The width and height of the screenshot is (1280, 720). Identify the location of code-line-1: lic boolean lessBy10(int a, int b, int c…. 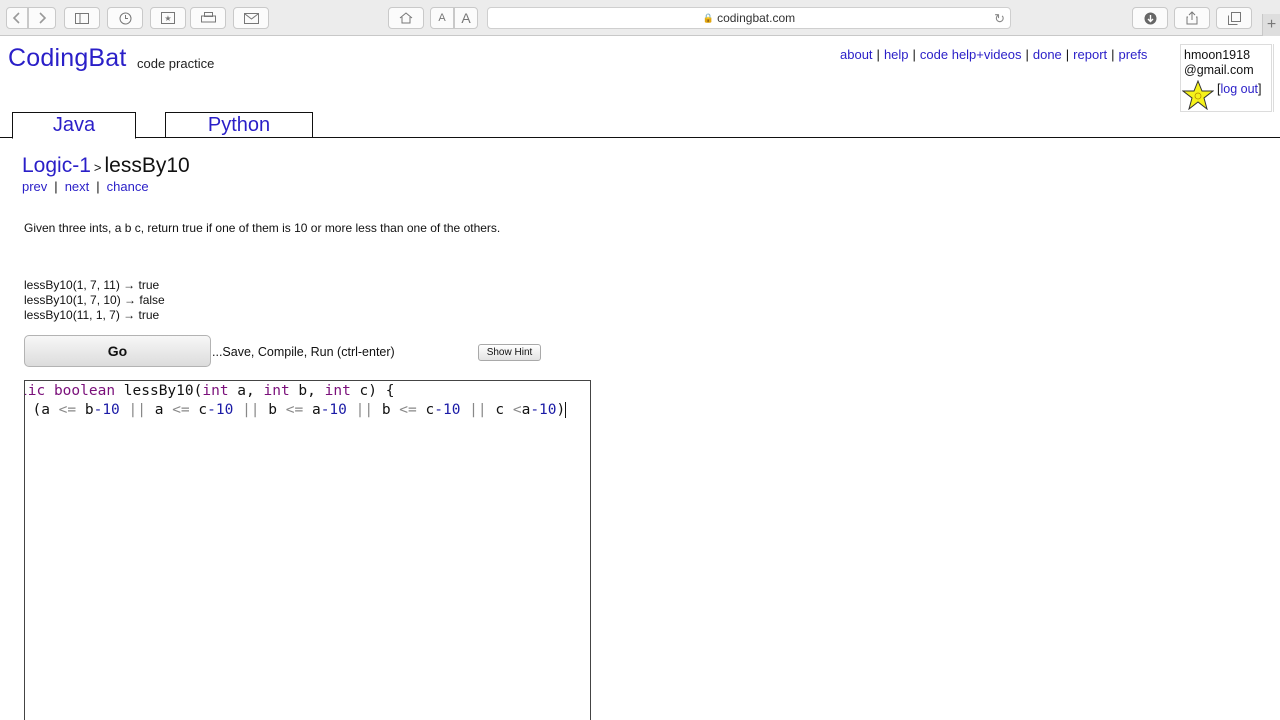
(210, 391).